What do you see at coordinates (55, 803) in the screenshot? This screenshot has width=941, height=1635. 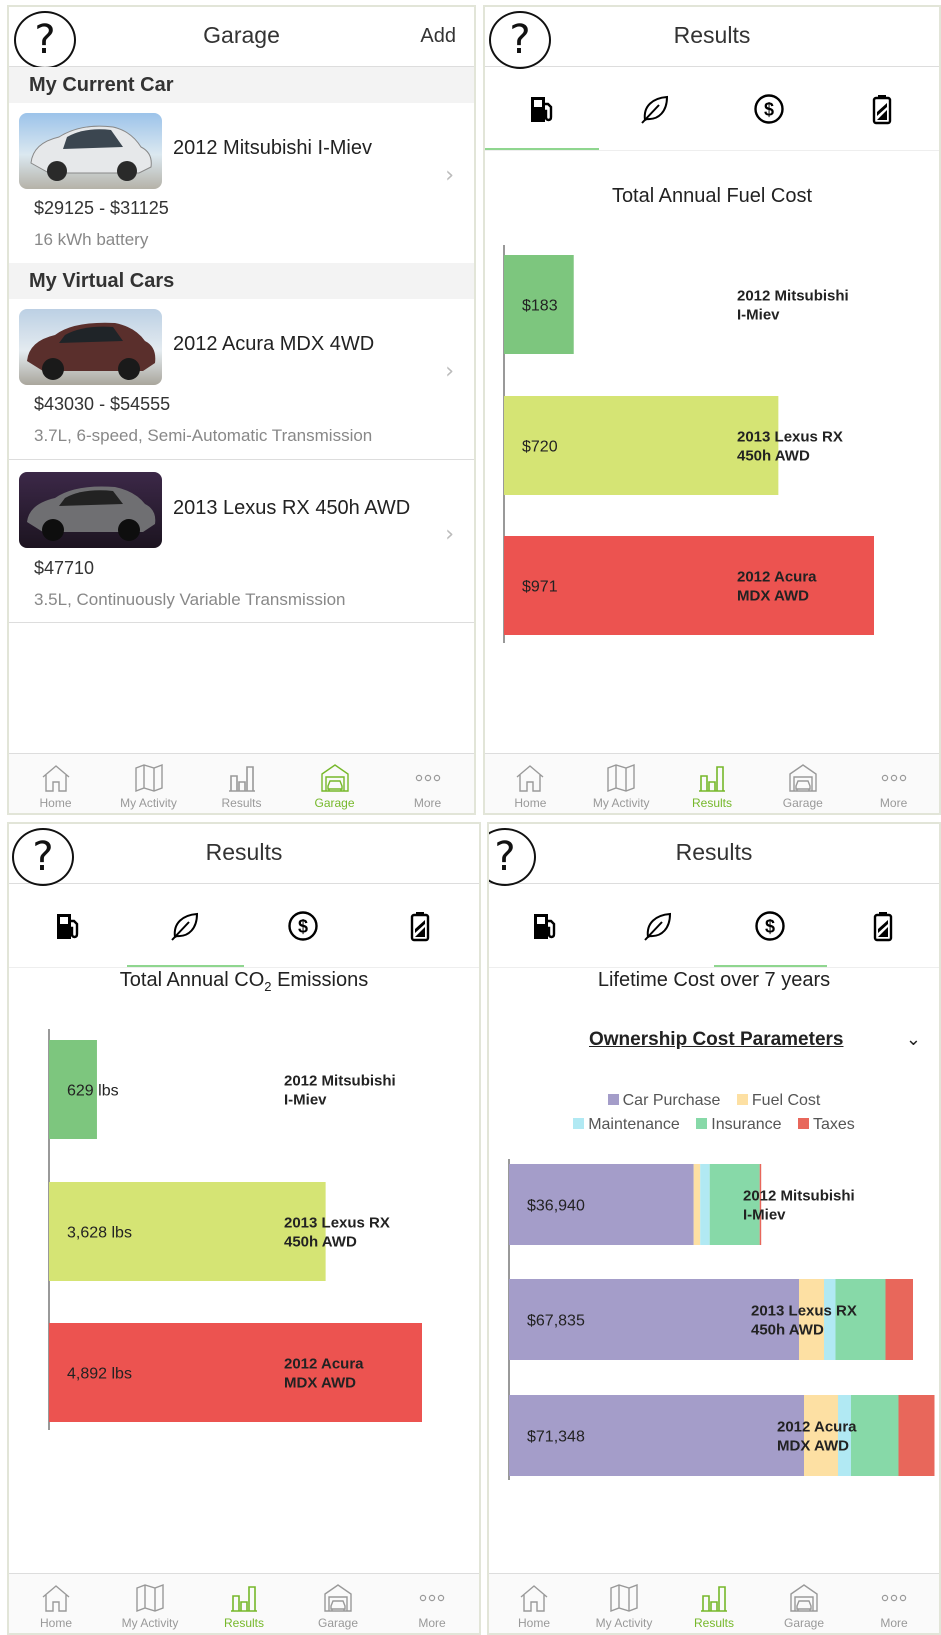 I see `tab-label: Home` at bounding box center [55, 803].